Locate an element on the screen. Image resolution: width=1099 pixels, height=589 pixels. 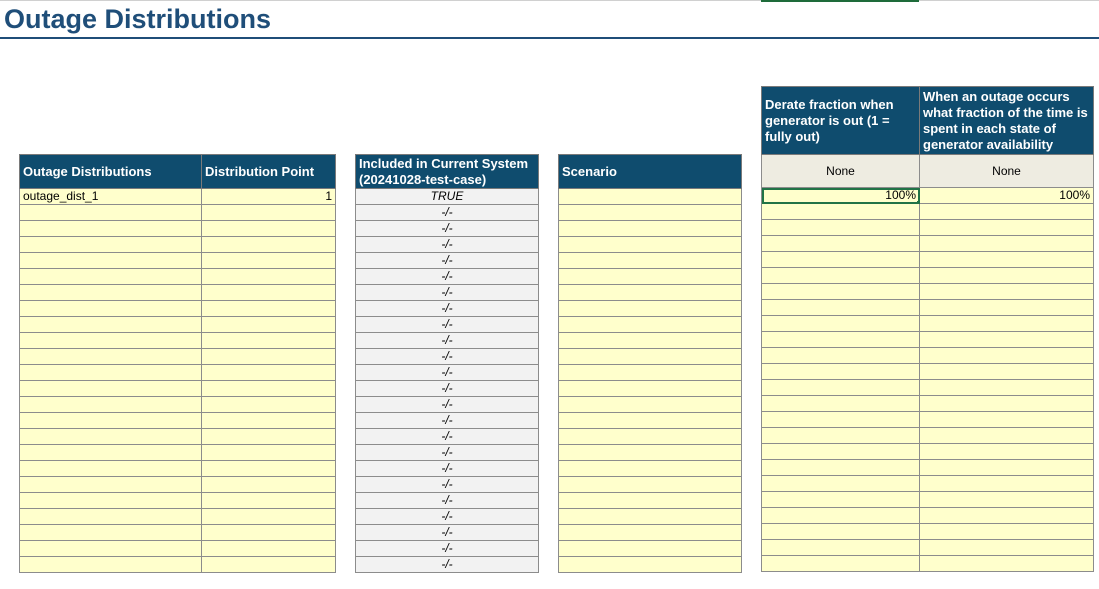
cell-distribution-point: 1 is located at coordinates (268, 196).